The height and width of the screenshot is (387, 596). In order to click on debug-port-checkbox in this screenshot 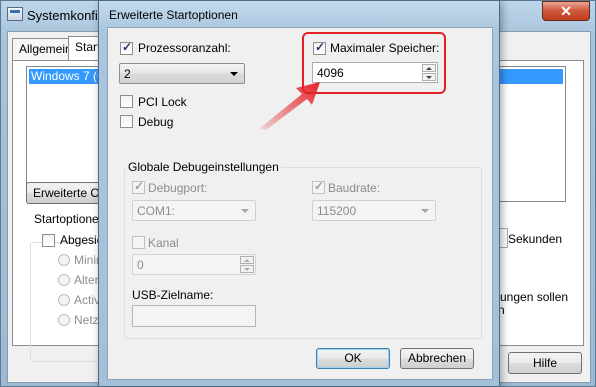, I will do `click(138, 186)`.